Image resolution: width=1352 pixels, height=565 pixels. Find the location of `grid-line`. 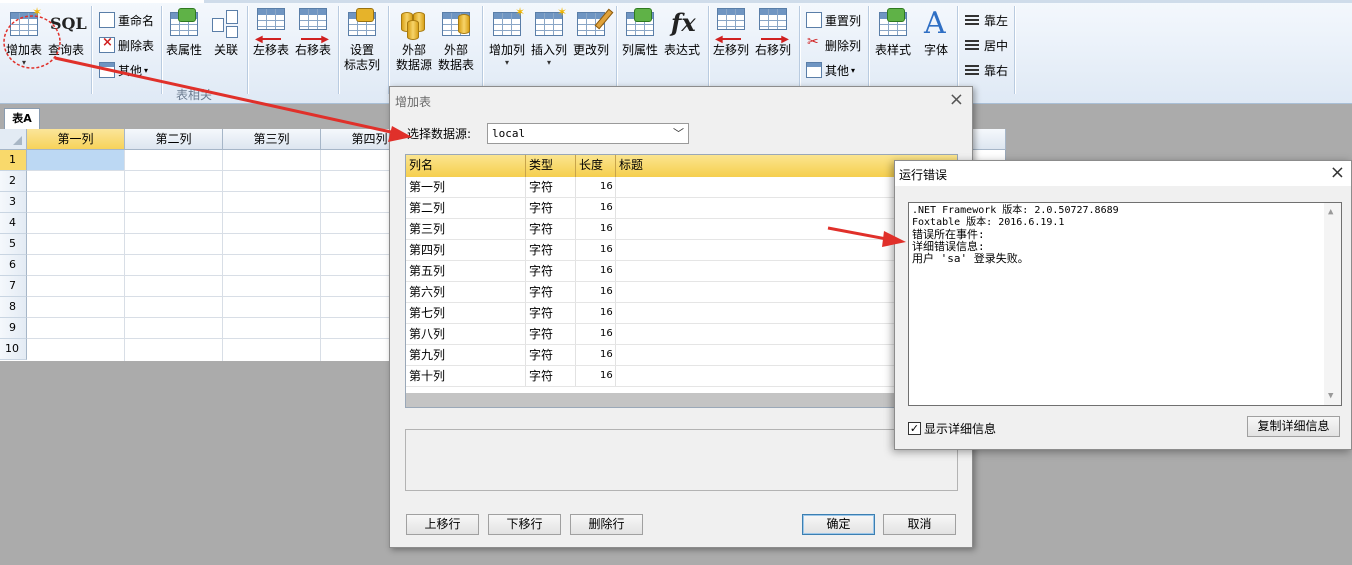

grid-line is located at coordinates (124, 255).